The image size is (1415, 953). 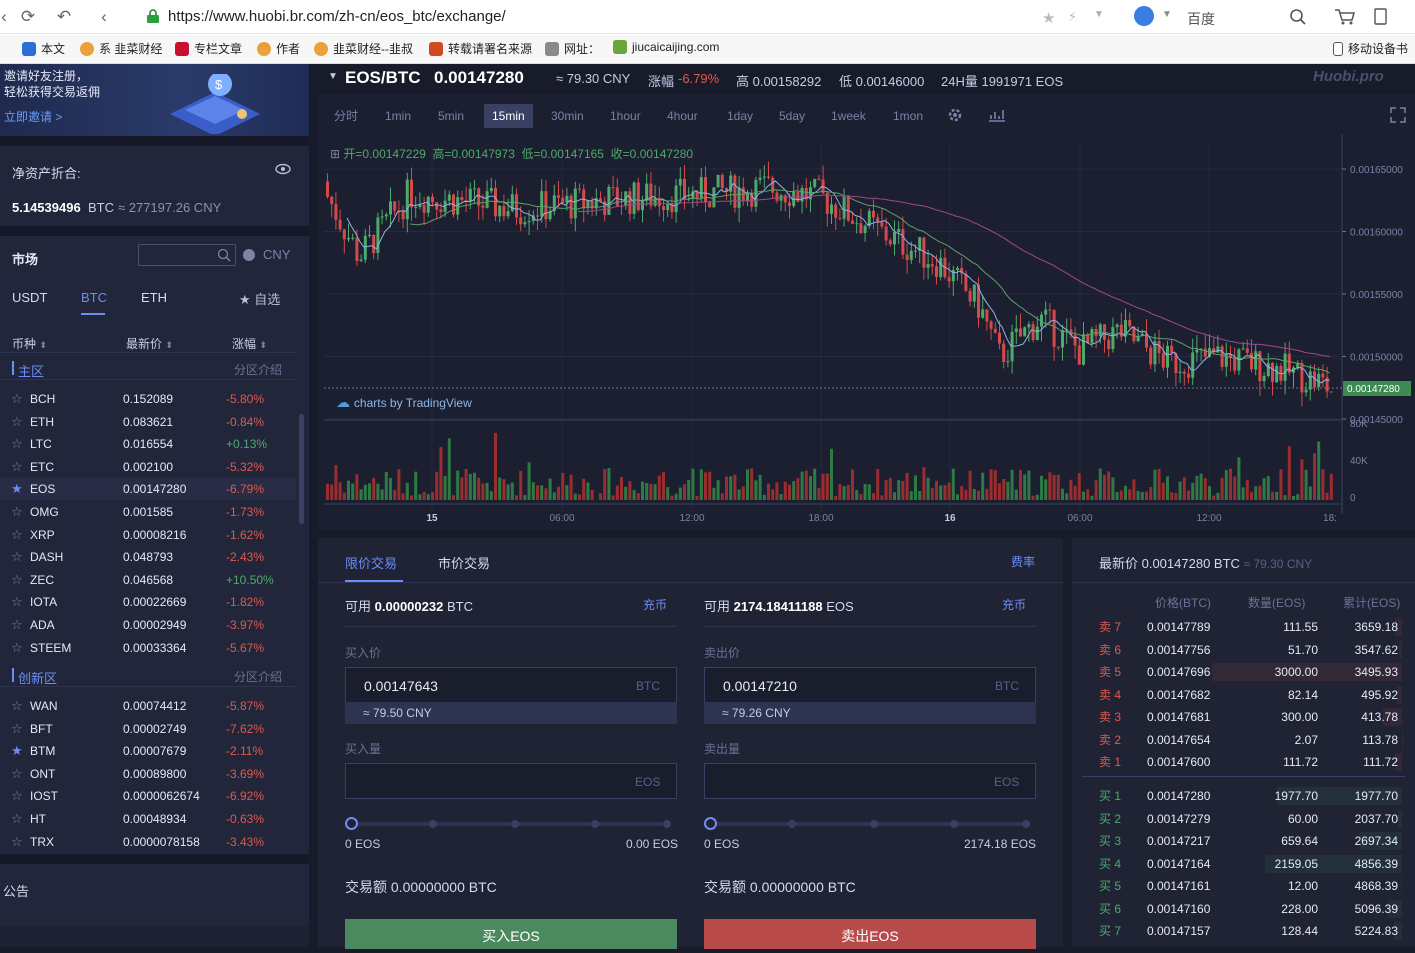 I want to click on market-row: ☆BFT0.00002749-7.62%, so click(x=148, y=729).